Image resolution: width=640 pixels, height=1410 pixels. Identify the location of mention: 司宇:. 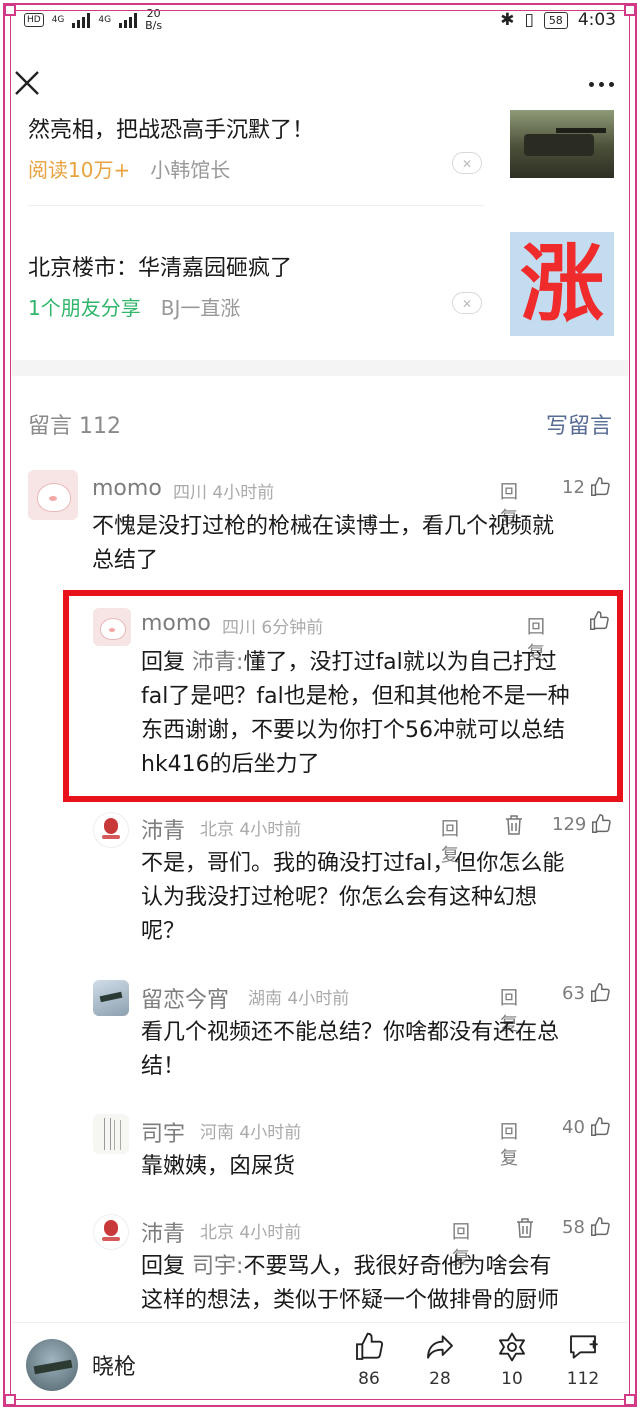
(217, 1266).